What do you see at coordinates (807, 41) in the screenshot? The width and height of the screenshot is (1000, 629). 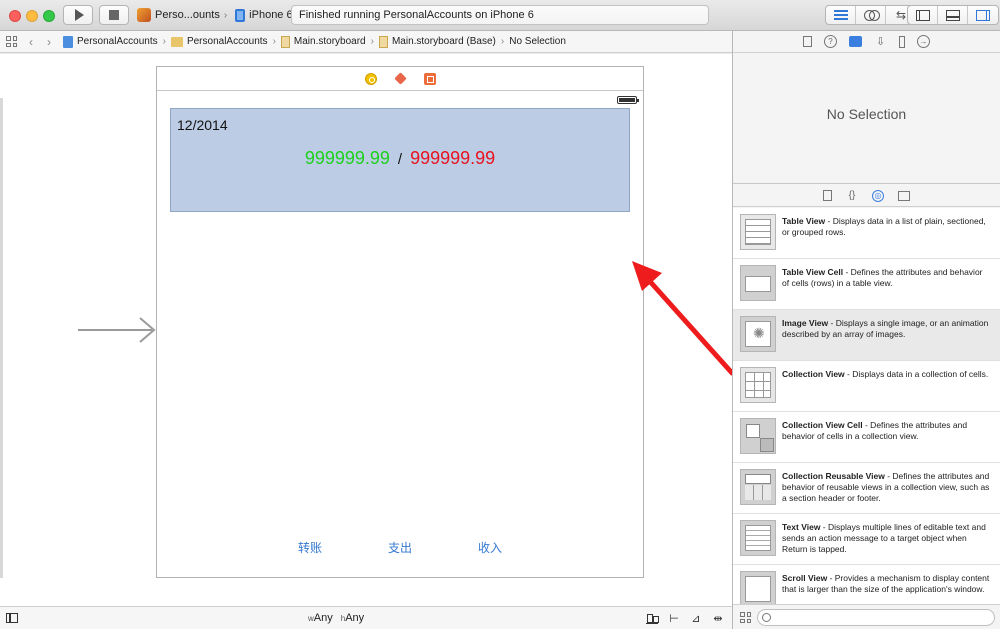 I see `file-inspector-icon` at bounding box center [807, 41].